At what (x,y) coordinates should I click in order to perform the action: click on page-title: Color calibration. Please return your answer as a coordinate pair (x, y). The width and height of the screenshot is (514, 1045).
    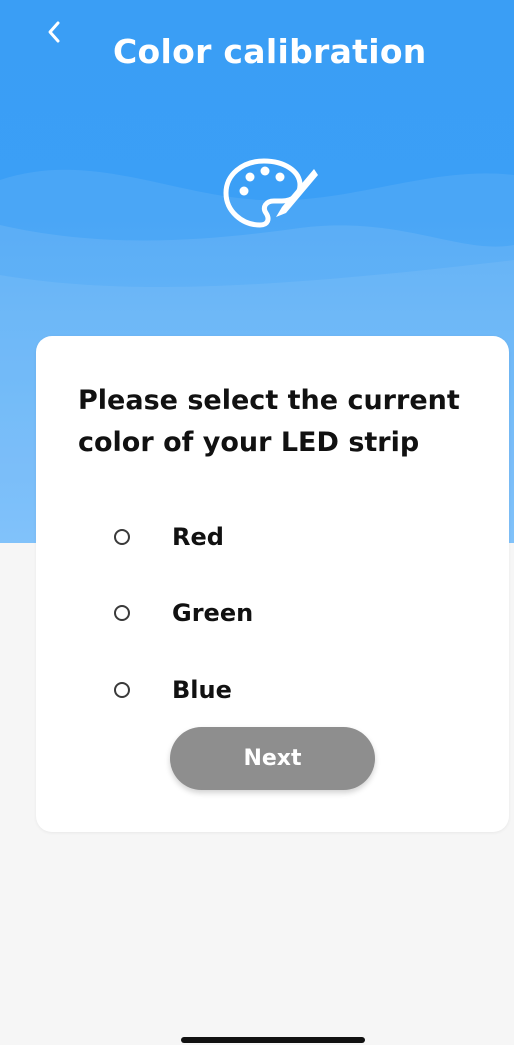
    Looking at the image, I should click on (270, 52).